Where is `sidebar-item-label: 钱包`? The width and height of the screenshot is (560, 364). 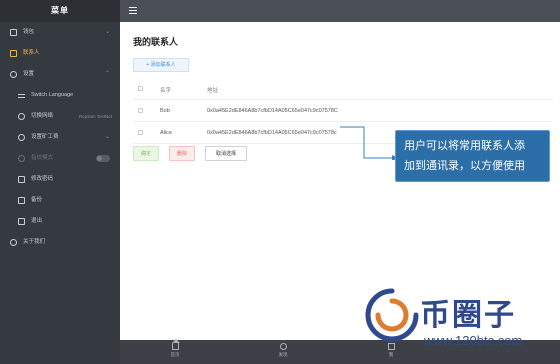
sidebar-item-label: 钱包 is located at coordinates (29, 32).